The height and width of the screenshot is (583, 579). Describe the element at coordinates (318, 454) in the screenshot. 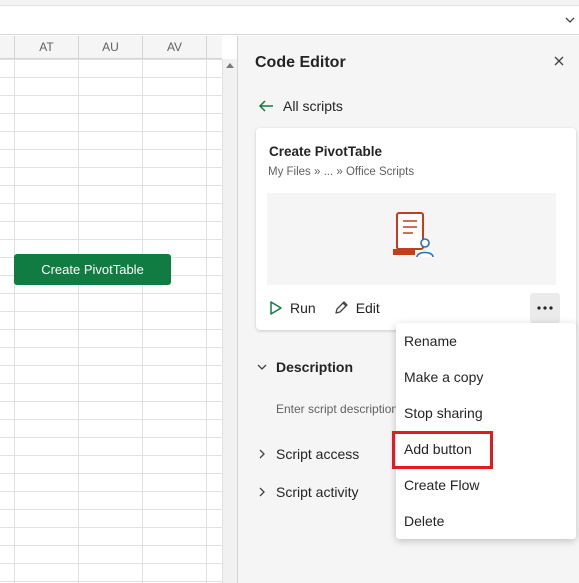

I see `script-access-label: Script access` at that location.